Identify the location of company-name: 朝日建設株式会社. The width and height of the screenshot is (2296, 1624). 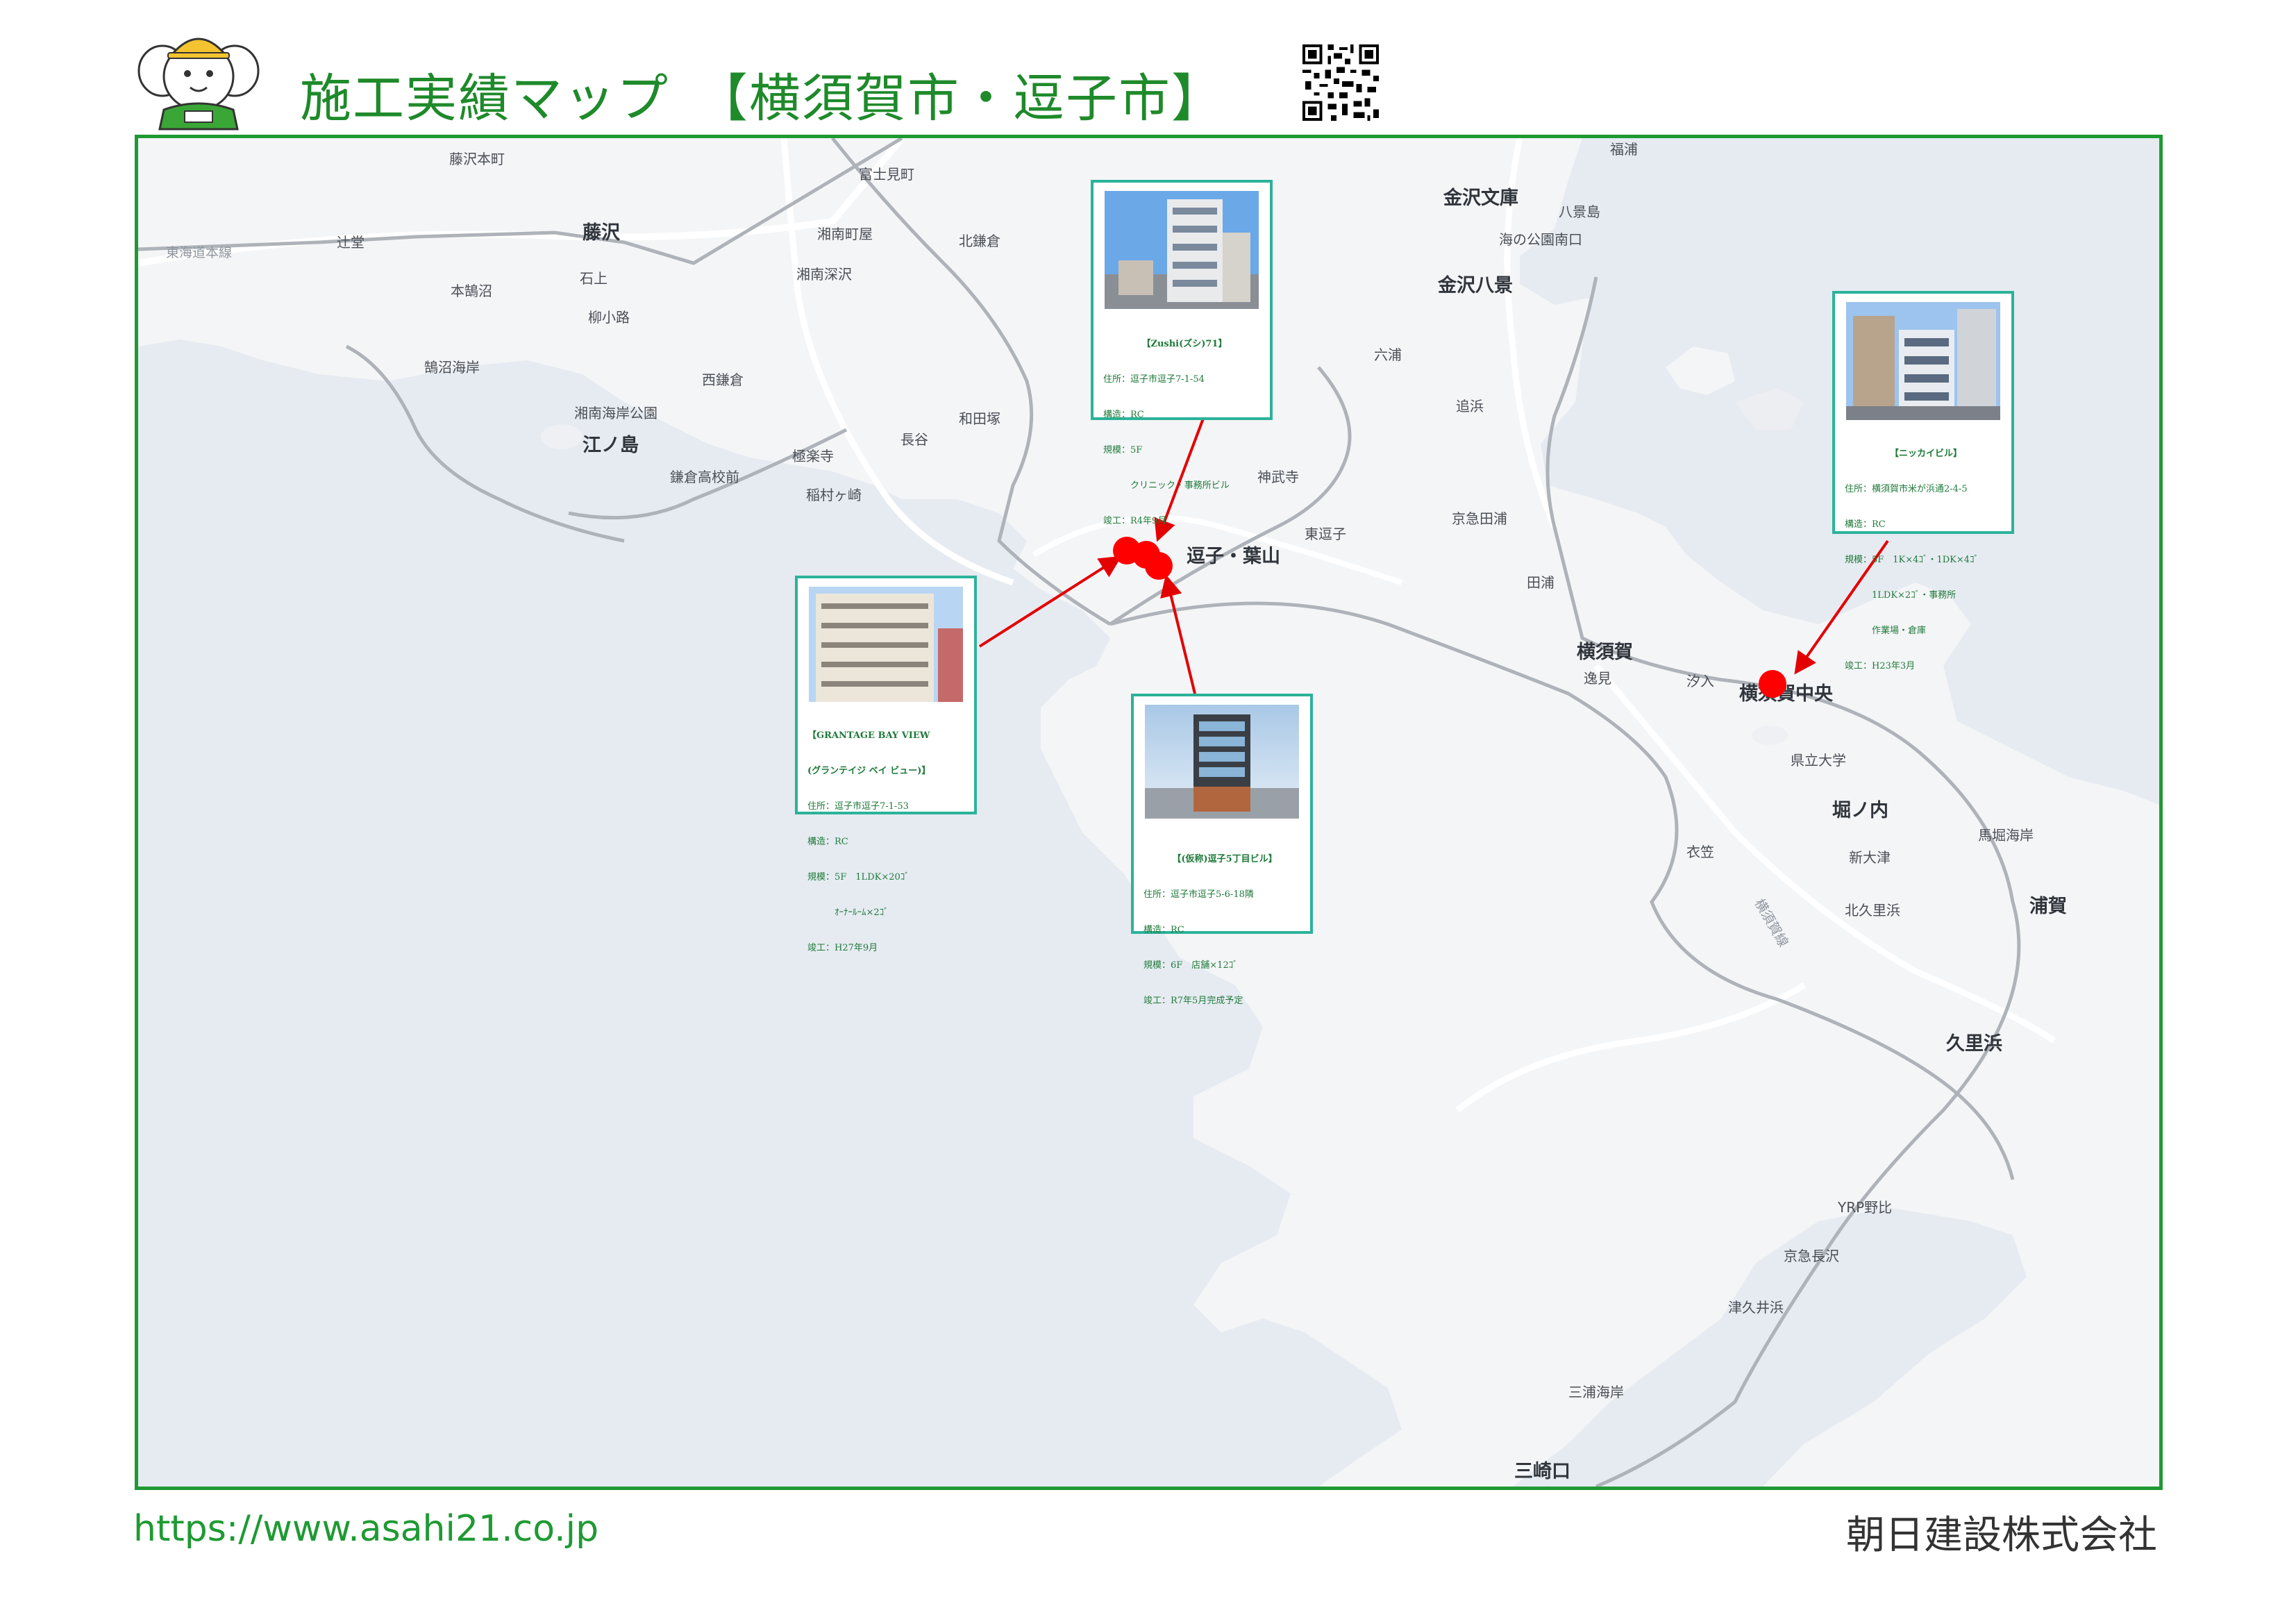
(2001, 1536).